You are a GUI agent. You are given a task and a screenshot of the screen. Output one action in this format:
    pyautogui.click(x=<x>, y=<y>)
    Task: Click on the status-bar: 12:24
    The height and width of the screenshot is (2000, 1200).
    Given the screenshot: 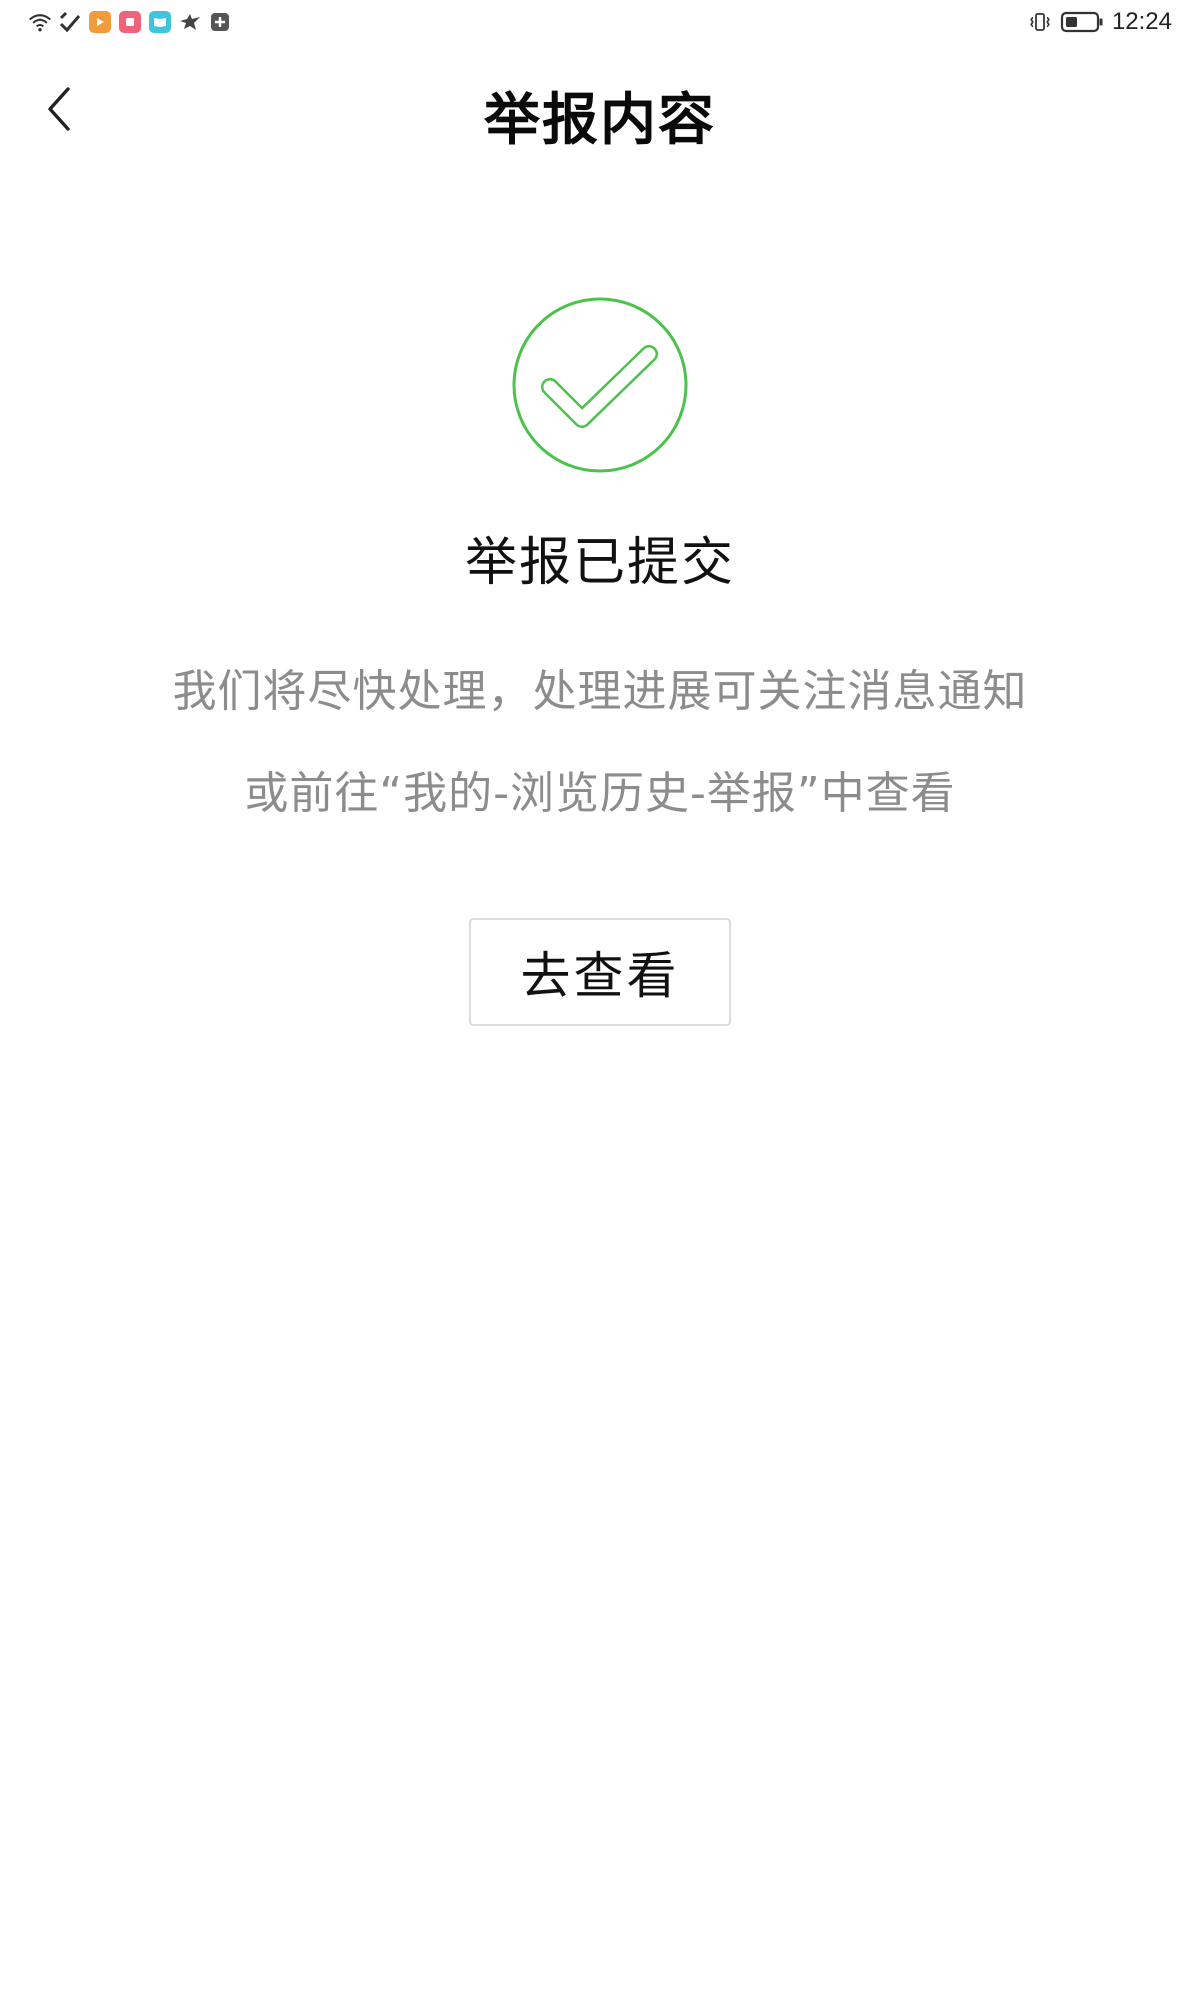 What is the action you would take?
    pyautogui.click(x=600, y=24)
    